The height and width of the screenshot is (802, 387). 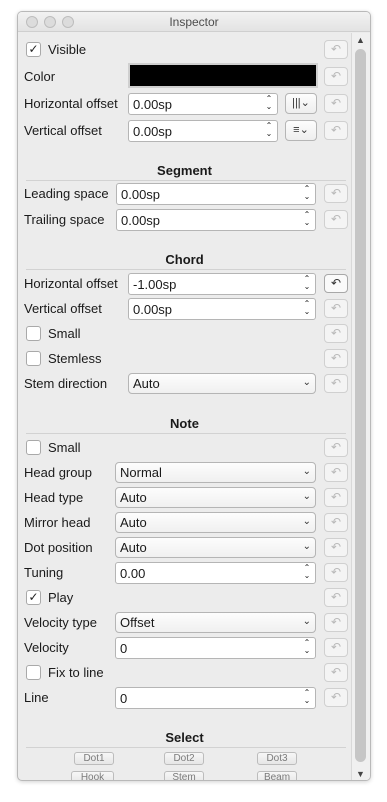 I want to click on note-small-label: Small, so click(x=64, y=447).